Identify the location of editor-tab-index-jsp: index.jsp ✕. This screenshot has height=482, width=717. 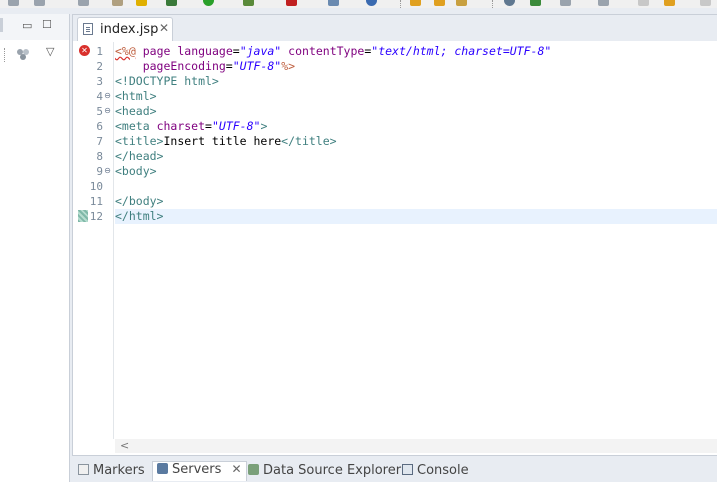
(125, 29).